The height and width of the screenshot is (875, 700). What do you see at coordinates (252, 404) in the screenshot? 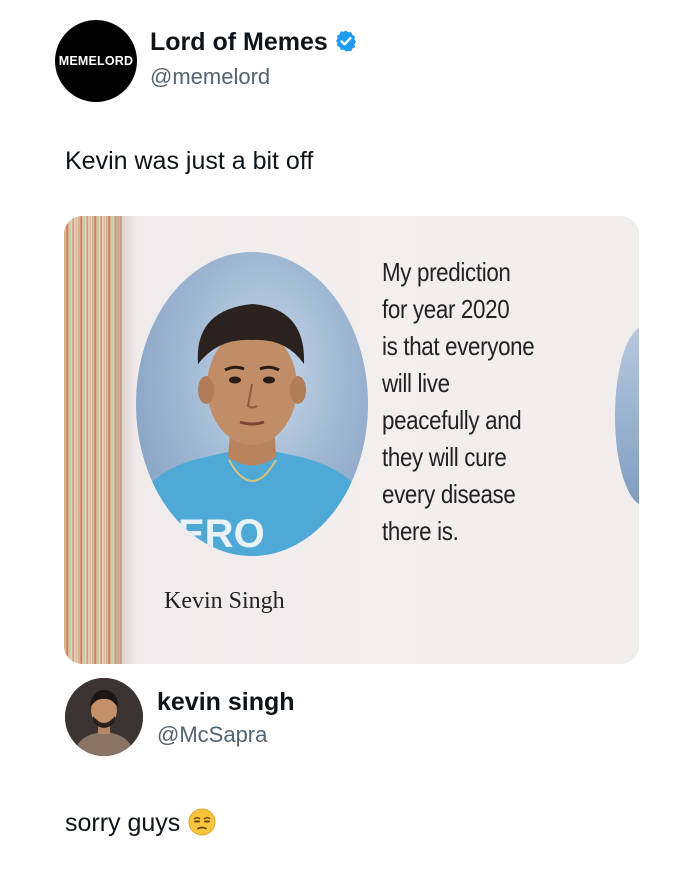
I see `student-portrait: ERO` at bounding box center [252, 404].